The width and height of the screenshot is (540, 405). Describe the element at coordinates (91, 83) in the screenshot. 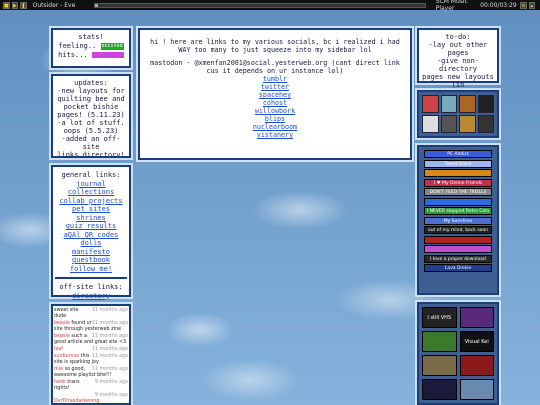

I see `updates-title: updates:` at that location.